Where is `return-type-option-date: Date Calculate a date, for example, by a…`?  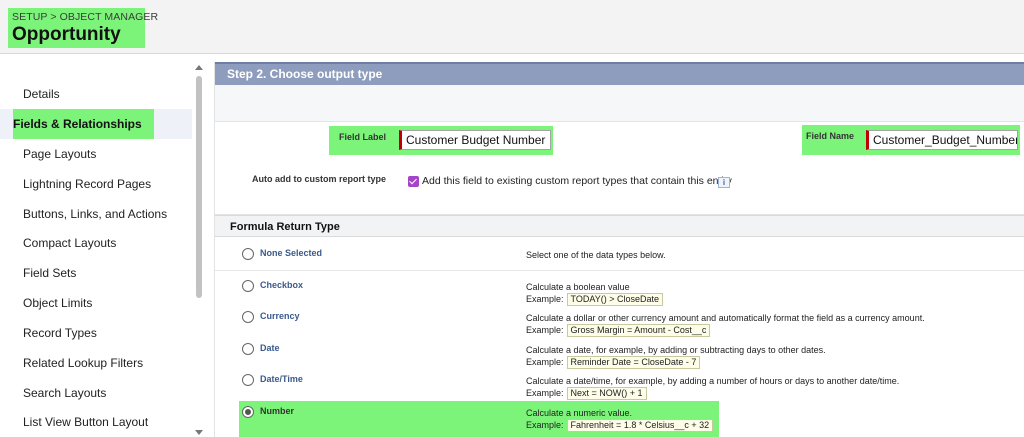 return-type-option-date: Date Calculate a date, for example, by a… is located at coordinates (619, 353).